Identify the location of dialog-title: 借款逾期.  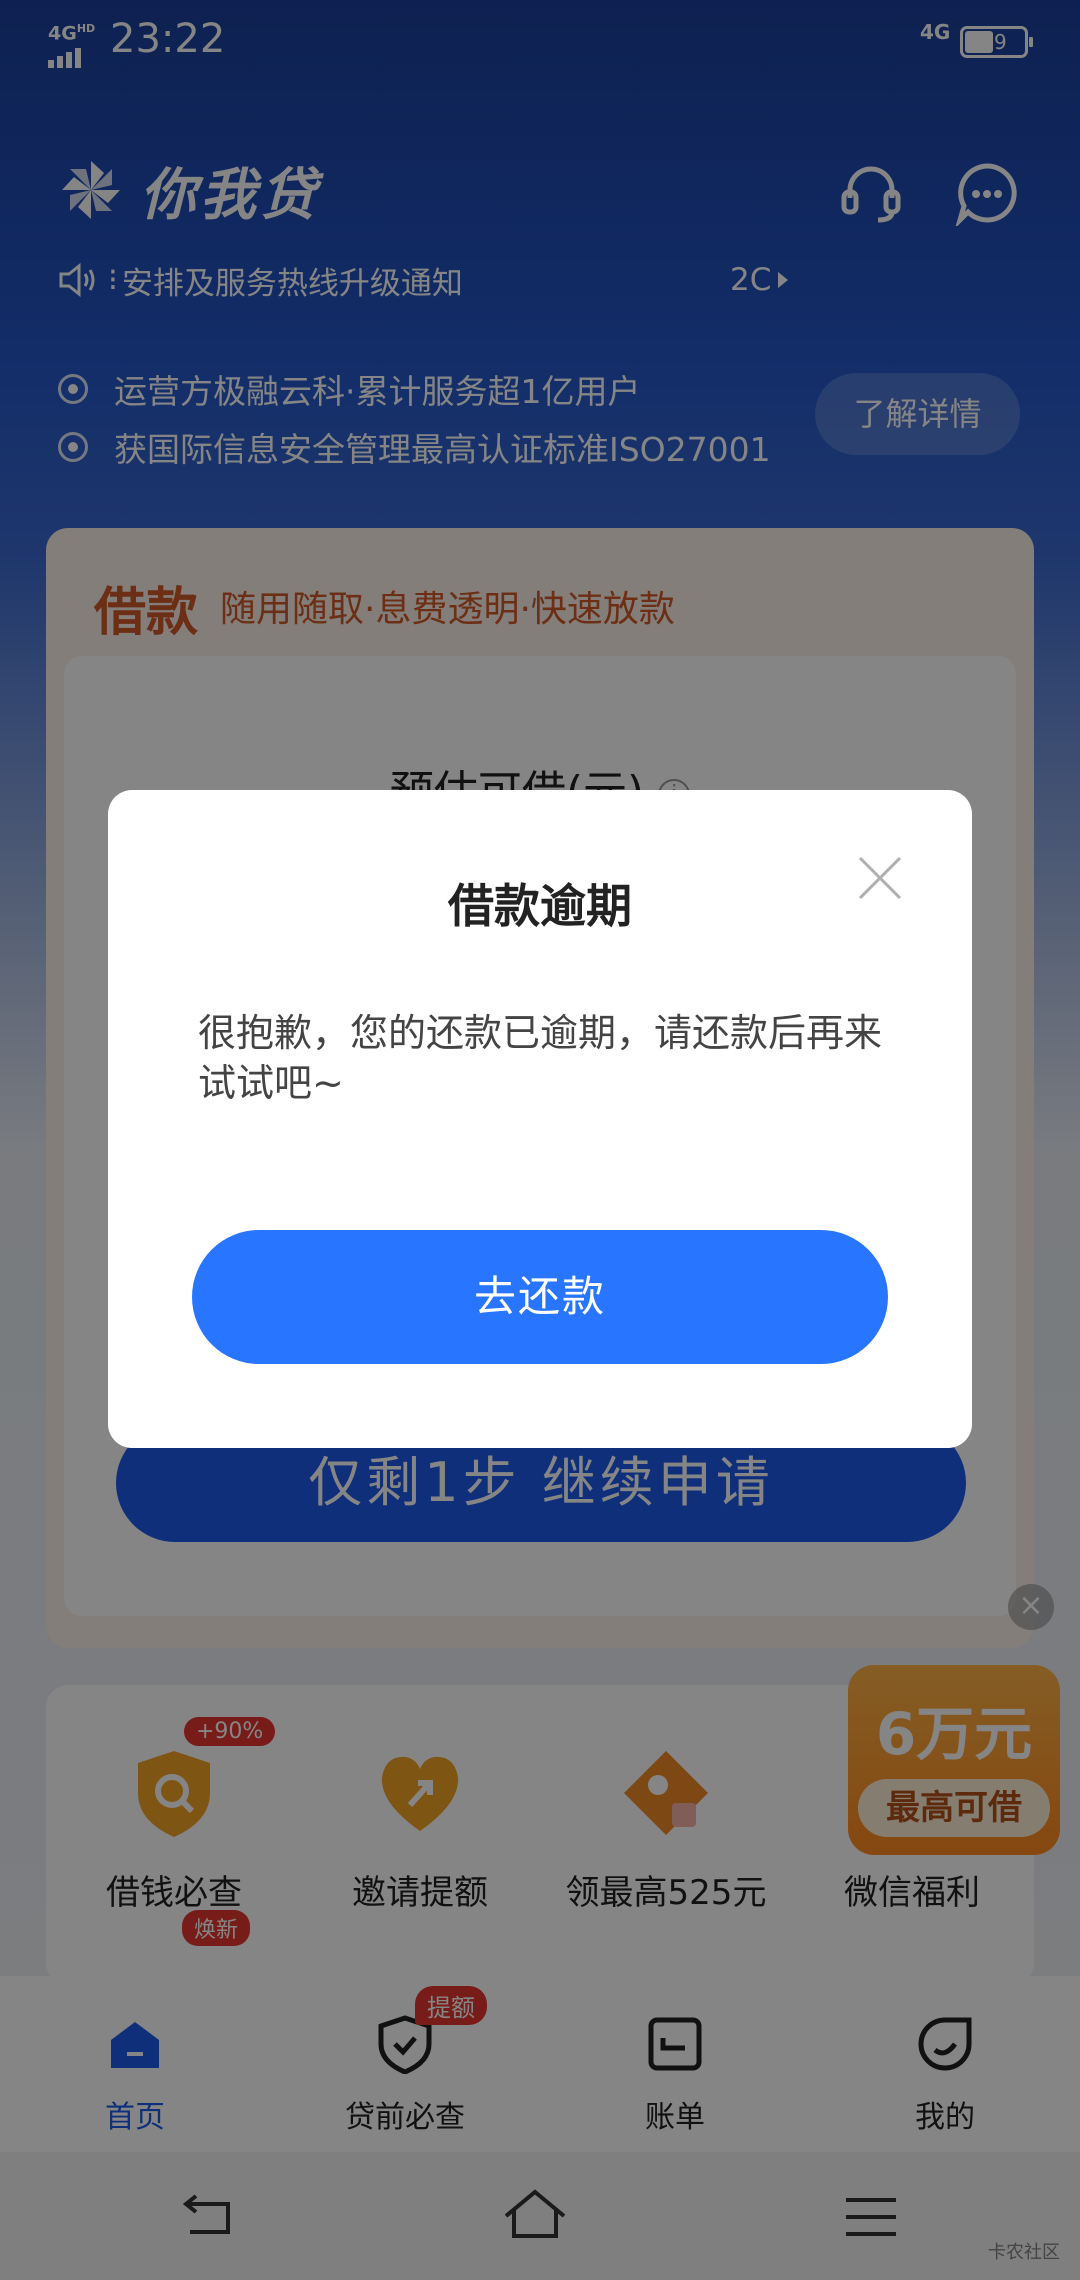
(540, 906).